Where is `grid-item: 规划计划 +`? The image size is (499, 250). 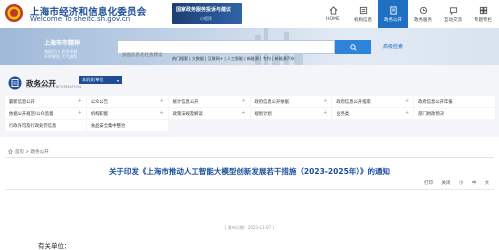 grid-item: 规划计划 + is located at coordinates (291, 113).